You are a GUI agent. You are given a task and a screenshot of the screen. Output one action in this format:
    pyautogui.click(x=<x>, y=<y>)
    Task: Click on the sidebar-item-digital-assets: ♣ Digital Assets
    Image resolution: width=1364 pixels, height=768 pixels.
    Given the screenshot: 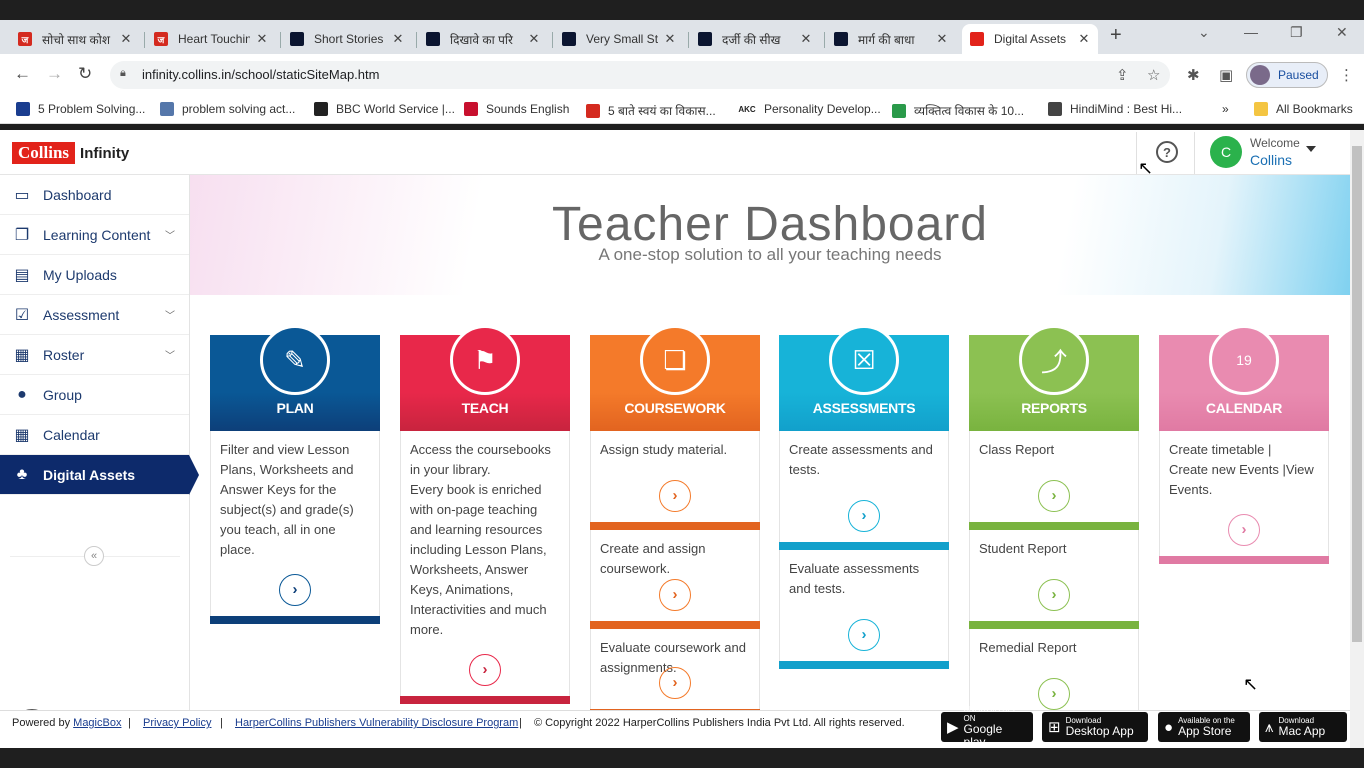 What is the action you would take?
    pyautogui.click(x=99, y=475)
    